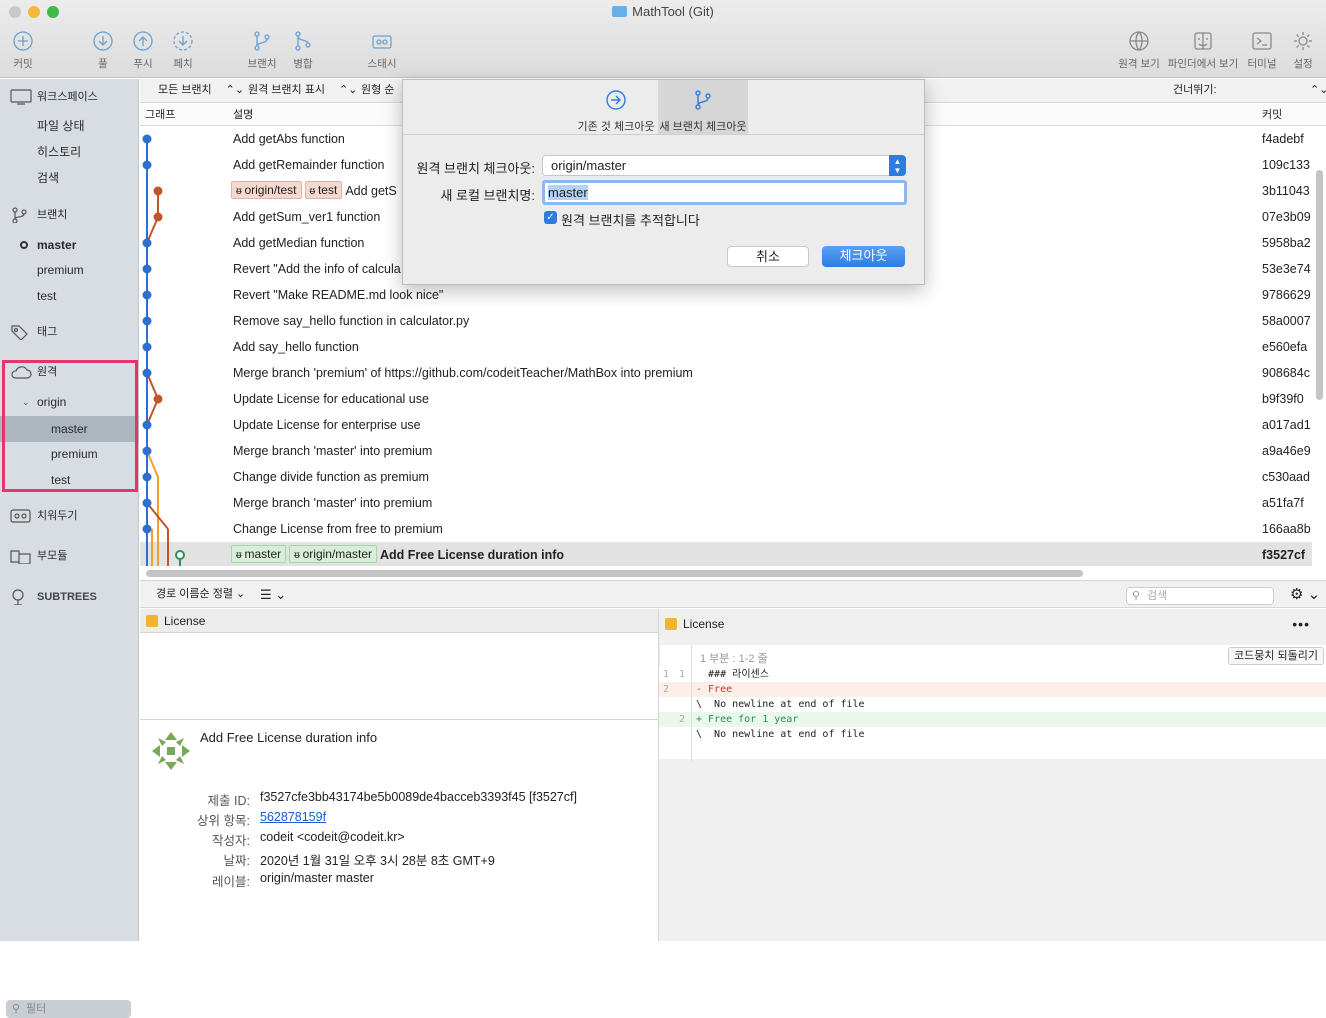  I want to click on branch-button: 브랜치, so click(262, 50).